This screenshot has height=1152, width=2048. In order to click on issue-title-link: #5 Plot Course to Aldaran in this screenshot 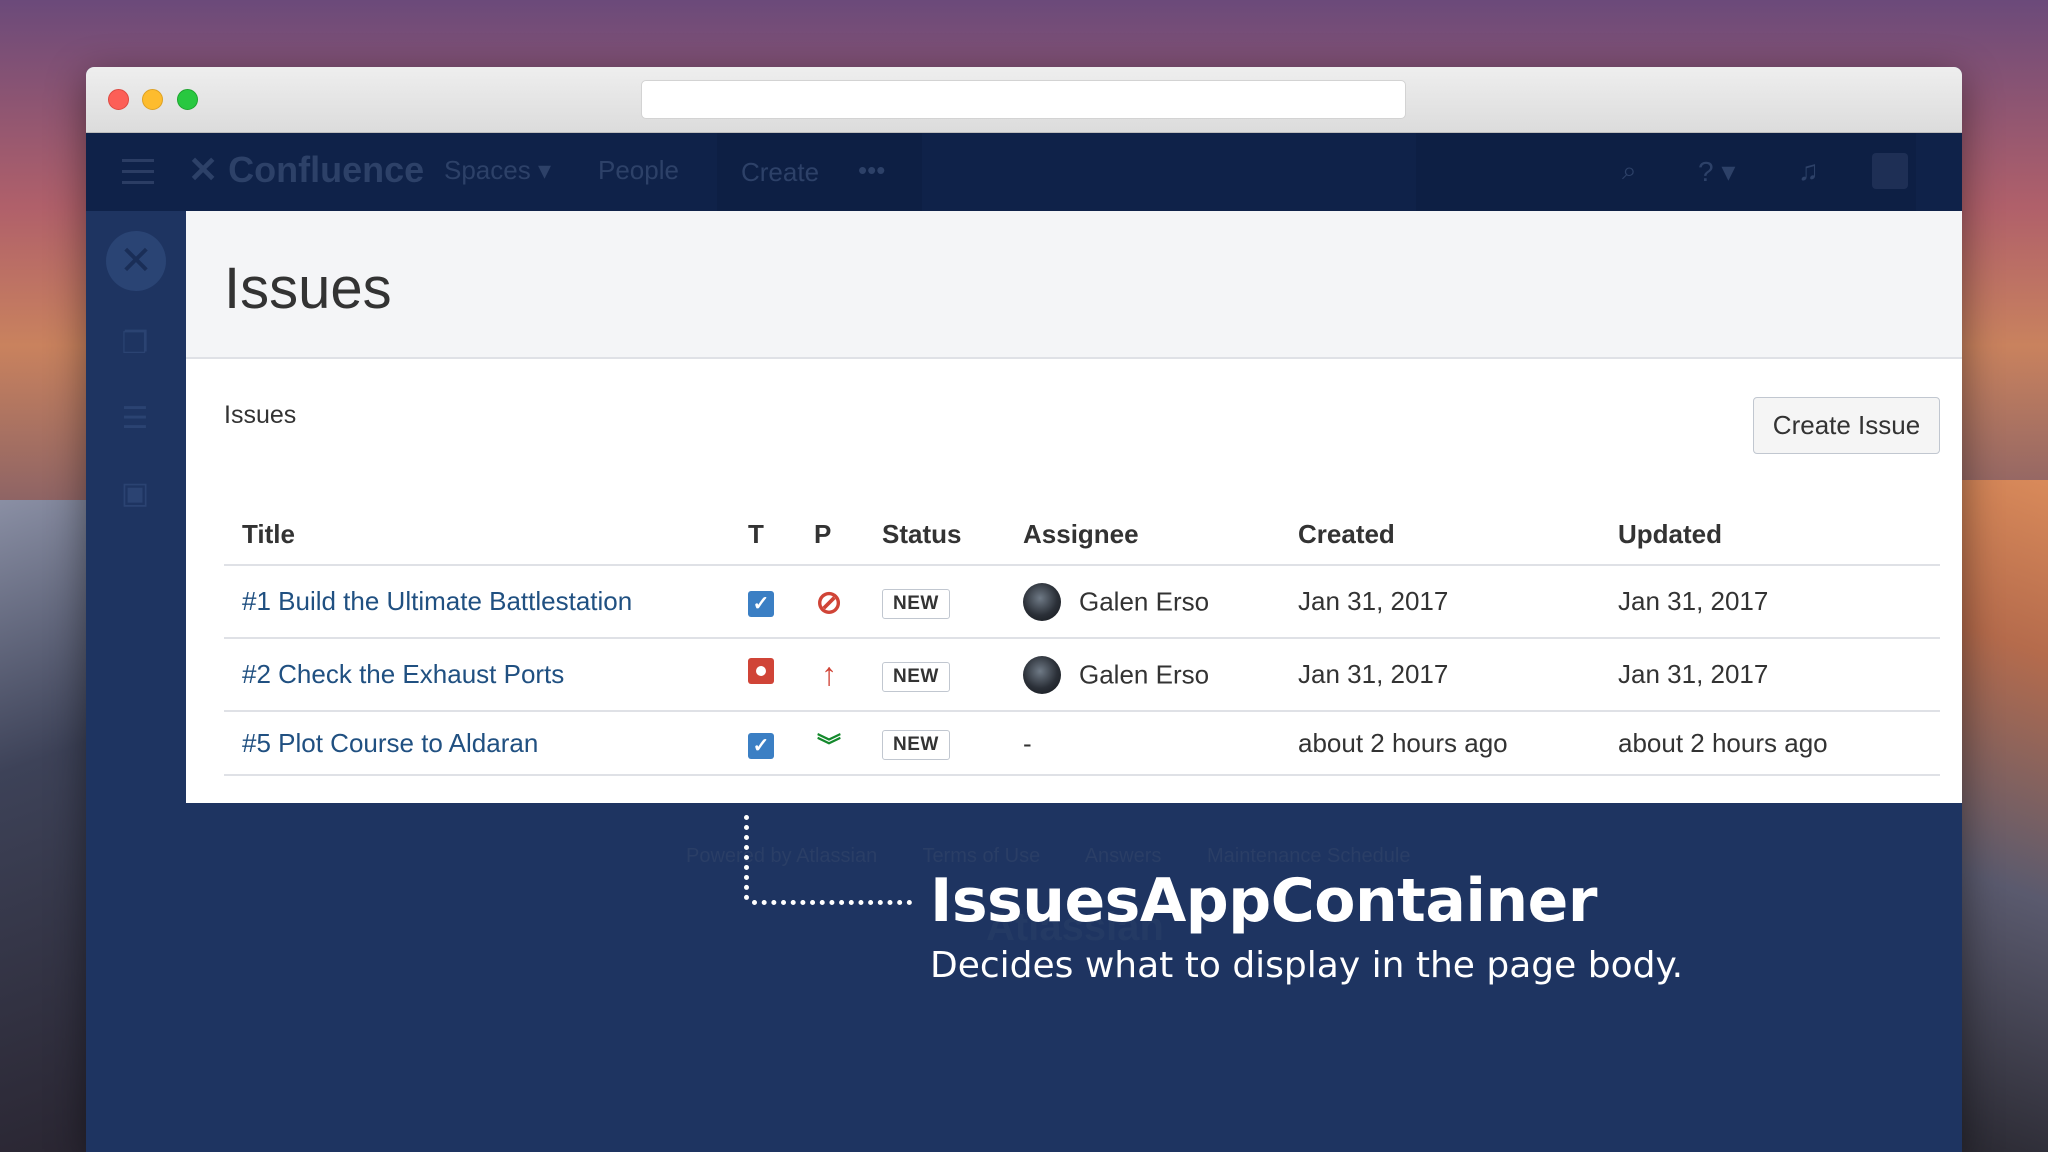, I will do `click(390, 743)`.